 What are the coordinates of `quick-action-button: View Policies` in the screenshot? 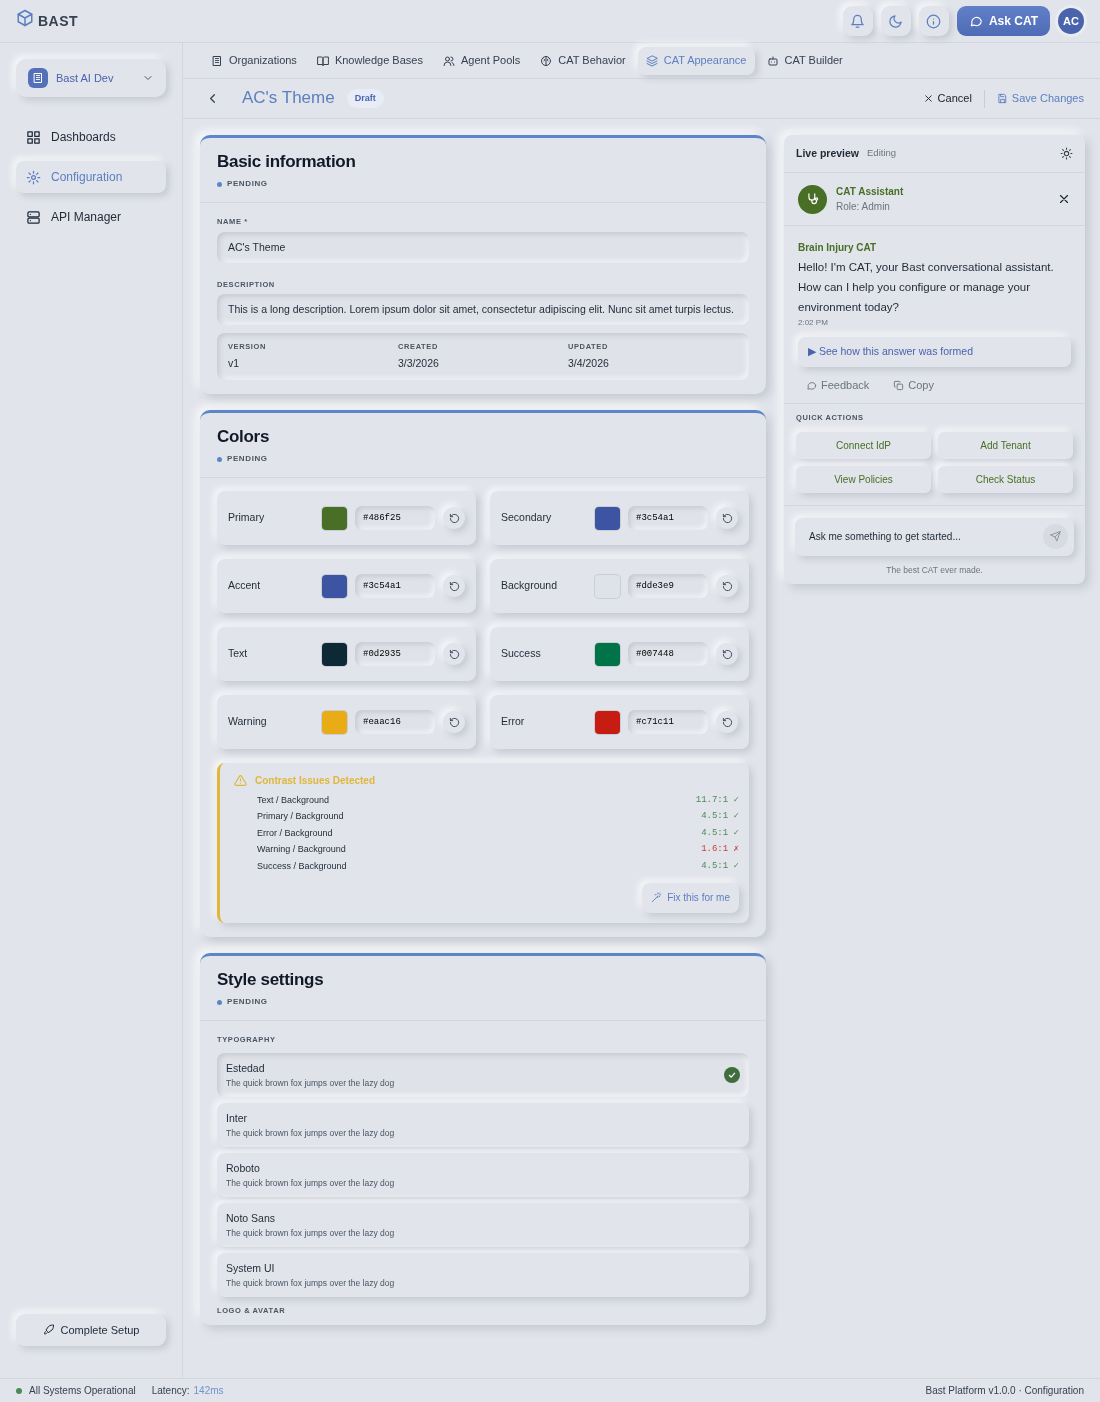 It's located at (863, 479).